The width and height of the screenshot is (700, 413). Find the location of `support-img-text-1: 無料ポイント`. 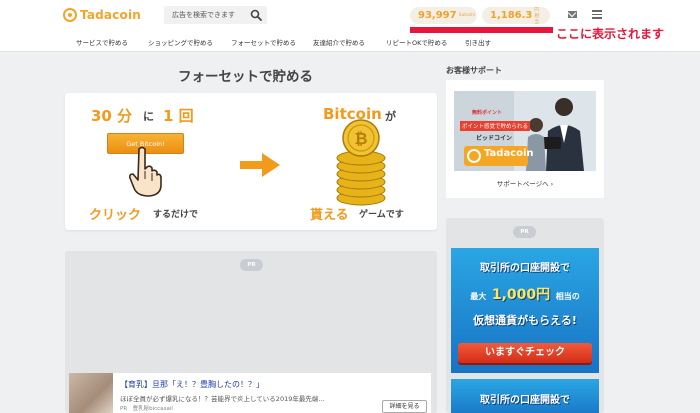

support-img-text-1: 無料ポイント is located at coordinates (487, 113).